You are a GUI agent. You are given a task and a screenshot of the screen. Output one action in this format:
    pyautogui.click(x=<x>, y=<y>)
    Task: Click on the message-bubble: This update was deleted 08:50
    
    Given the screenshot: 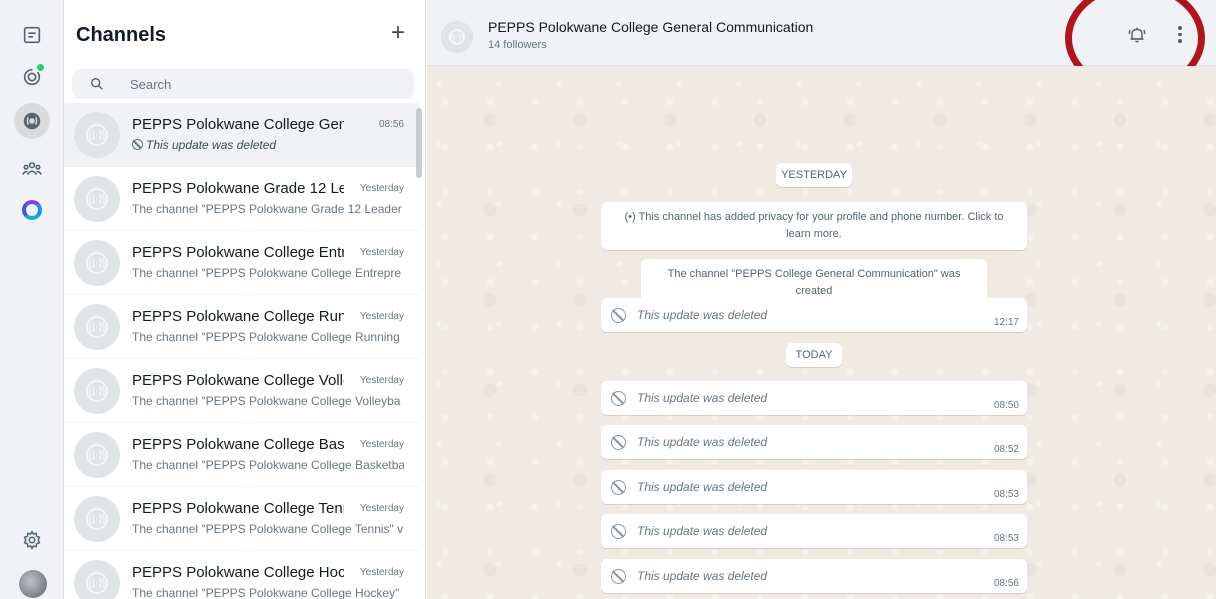 What is the action you would take?
    pyautogui.click(x=814, y=398)
    